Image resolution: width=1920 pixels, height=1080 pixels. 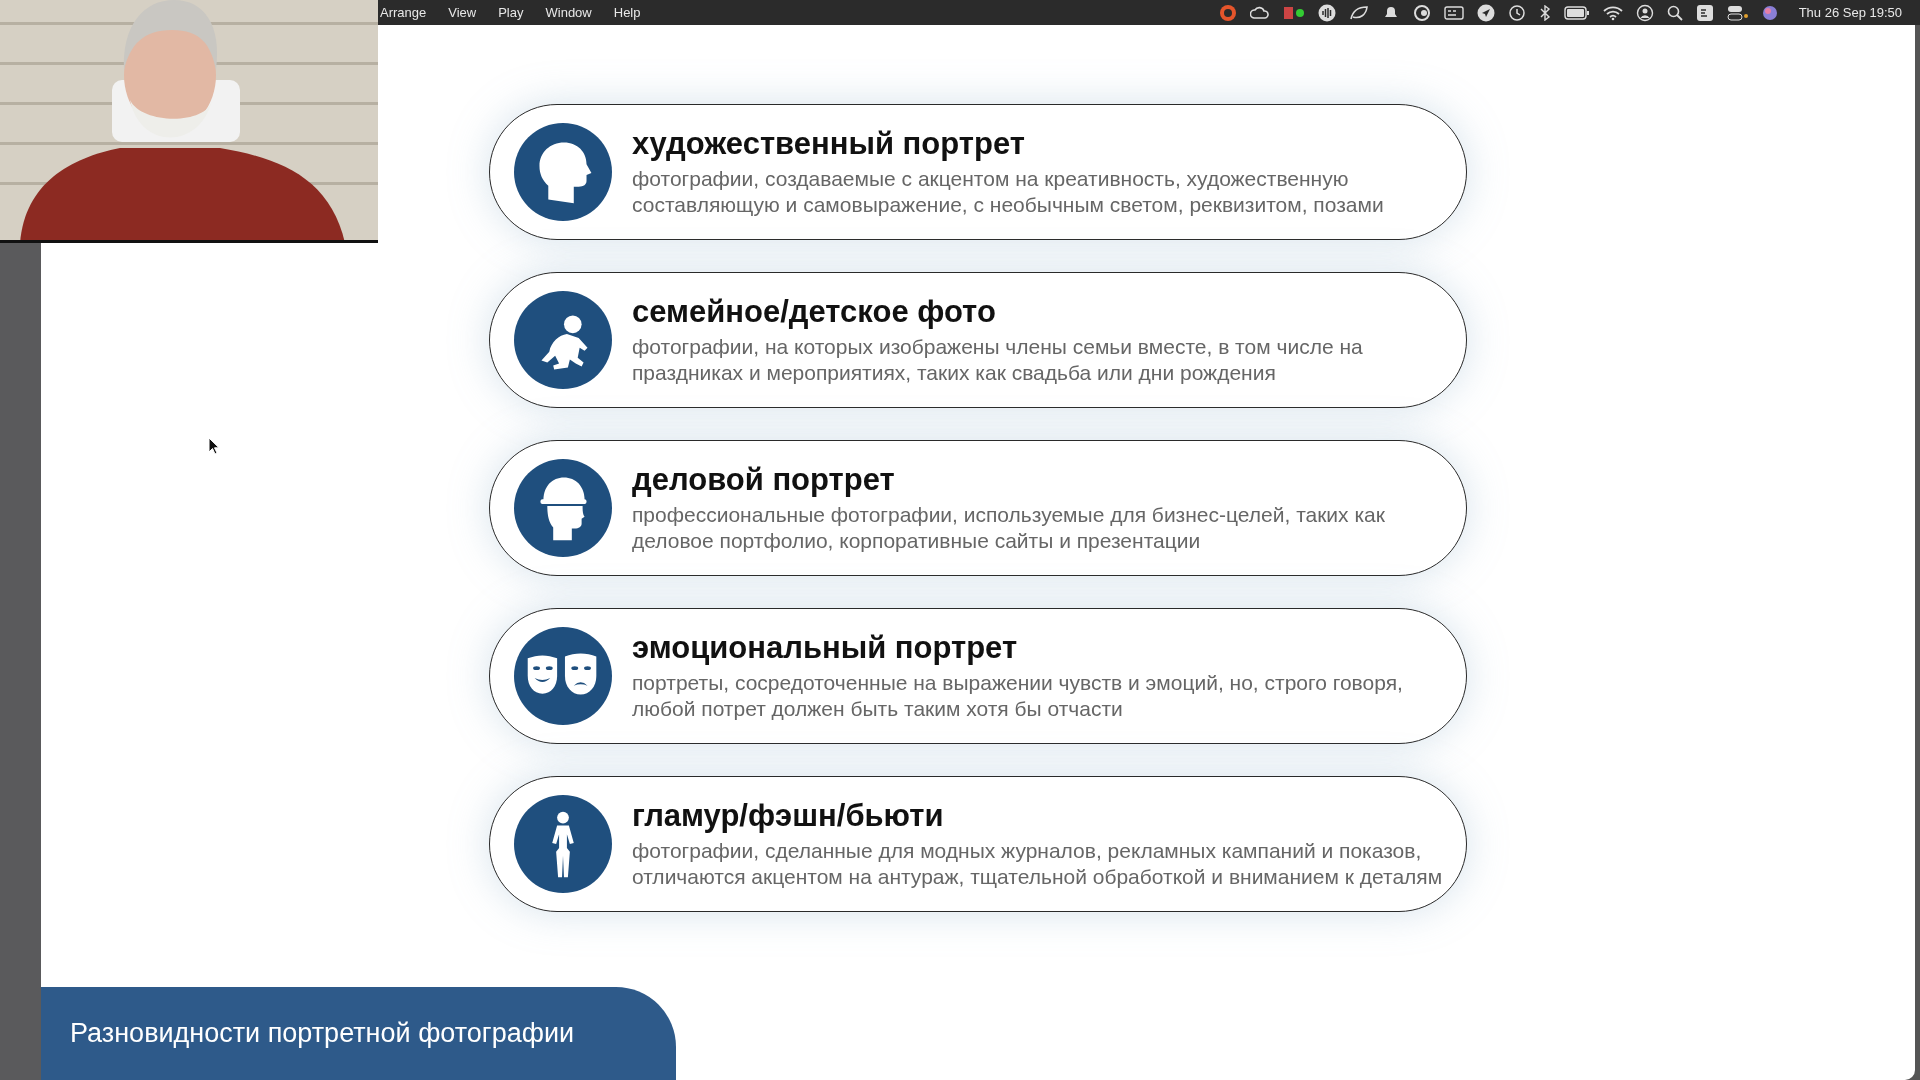 I want to click on user-icon, so click(x=1644, y=12).